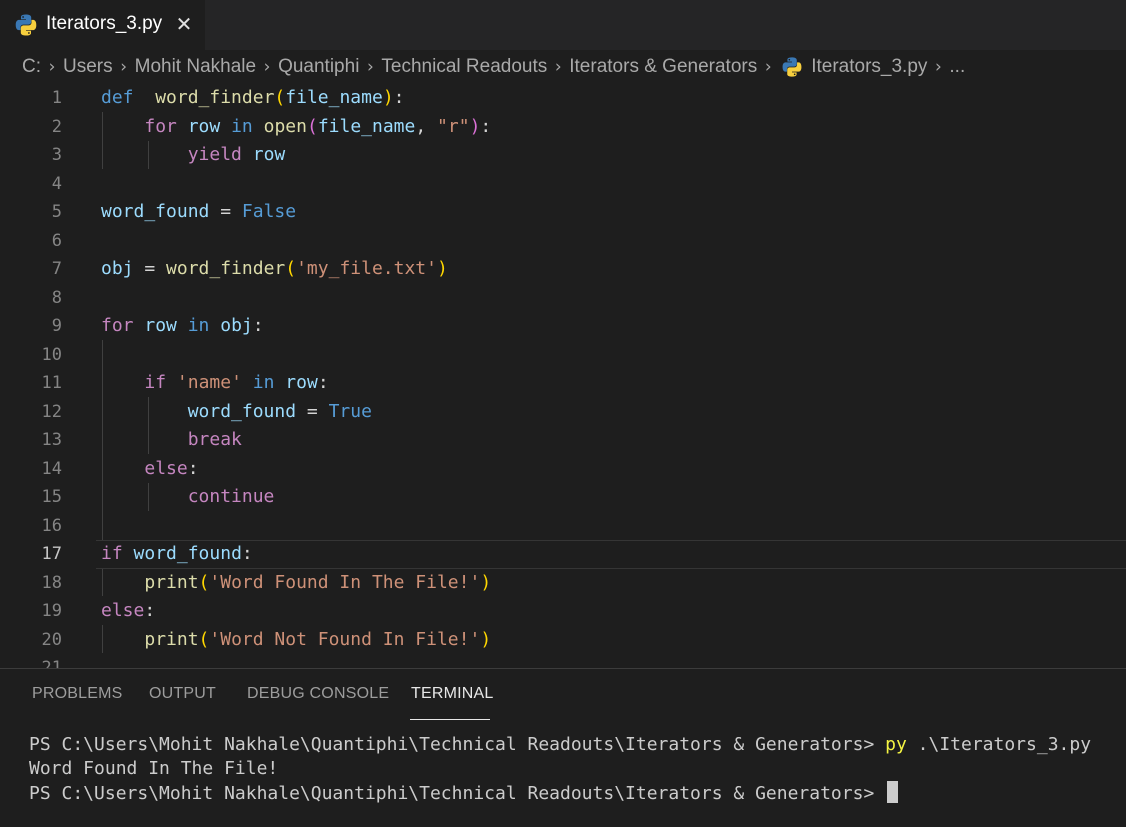 Image resolution: width=1126 pixels, height=827 pixels. I want to click on code-line: 18 print('Word Found In The File!'), so click(563, 583).